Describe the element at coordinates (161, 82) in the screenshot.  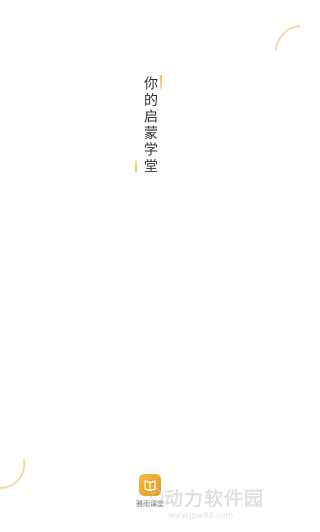
I see `accent-tick-top` at that location.